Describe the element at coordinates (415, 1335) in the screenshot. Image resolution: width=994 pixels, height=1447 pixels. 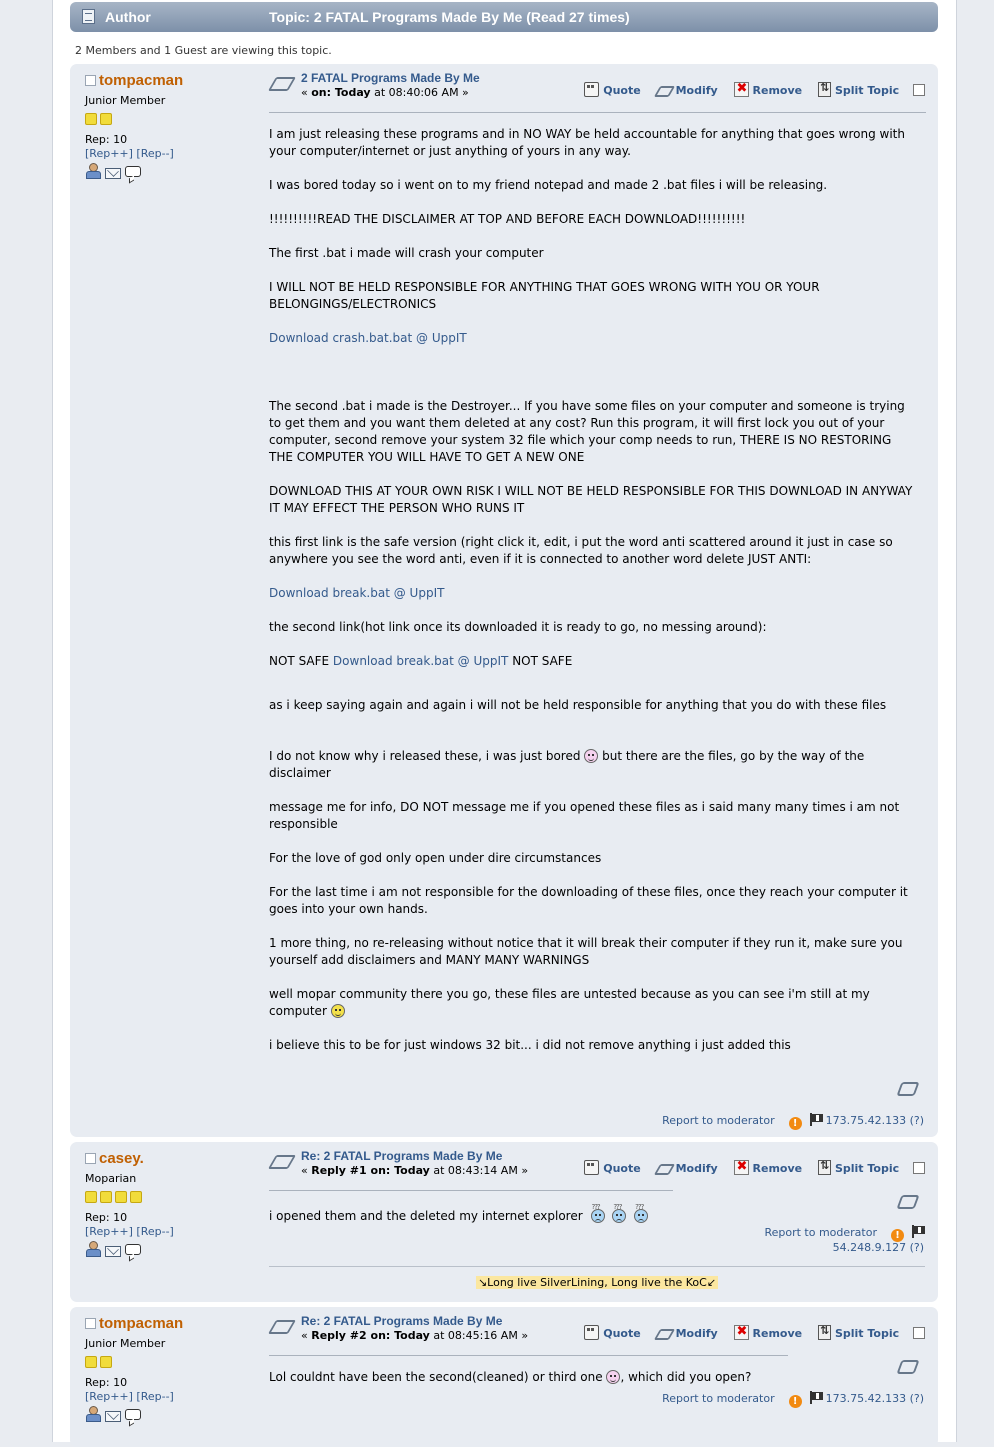
I see `post-date: « Reply #2 on: Today at 08:45:16 AM »` at that location.